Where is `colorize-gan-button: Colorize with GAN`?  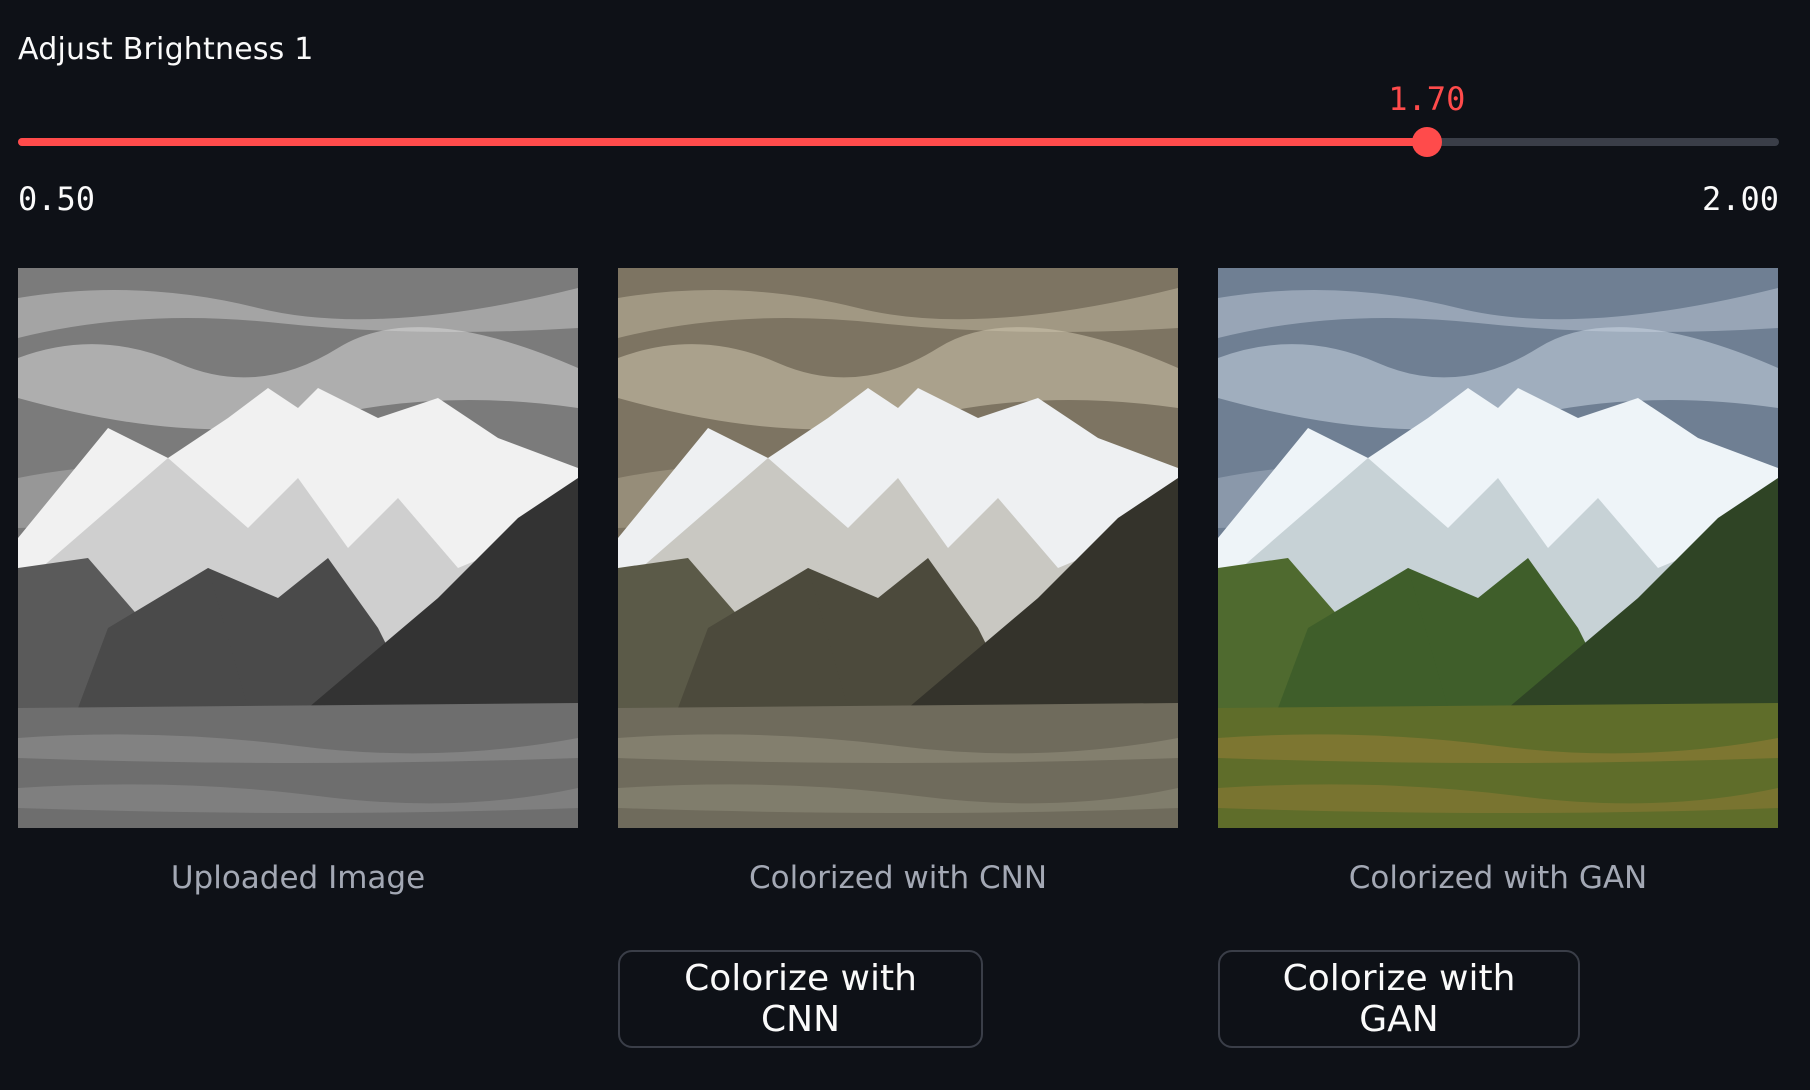
colorize-gan-button: Colorize with GAN is located at coordinates (1399, 999).